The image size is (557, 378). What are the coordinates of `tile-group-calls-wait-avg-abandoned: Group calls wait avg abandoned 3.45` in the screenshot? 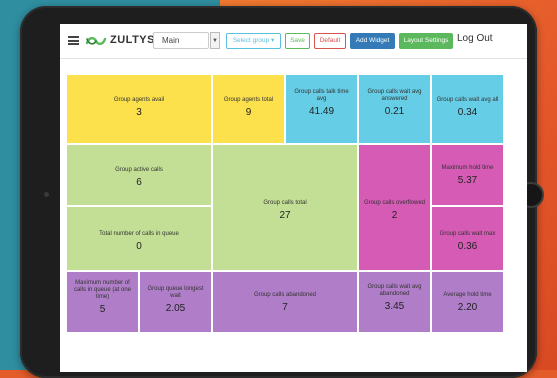 It's located at (394, 302).